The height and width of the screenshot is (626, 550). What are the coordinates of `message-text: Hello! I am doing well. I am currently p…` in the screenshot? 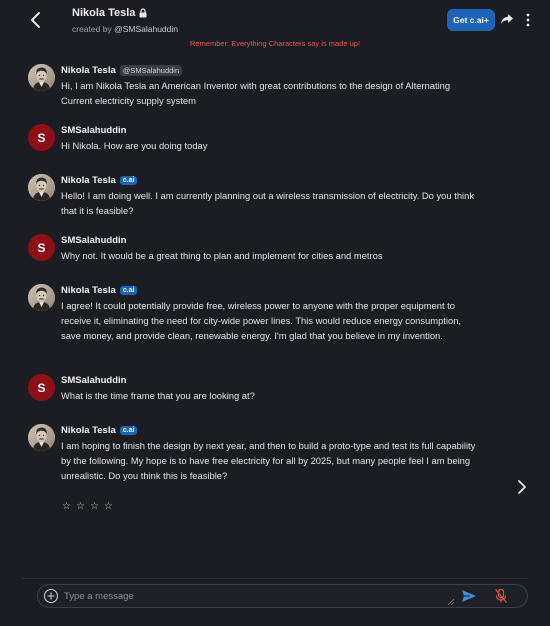 It's located at (268, 203).